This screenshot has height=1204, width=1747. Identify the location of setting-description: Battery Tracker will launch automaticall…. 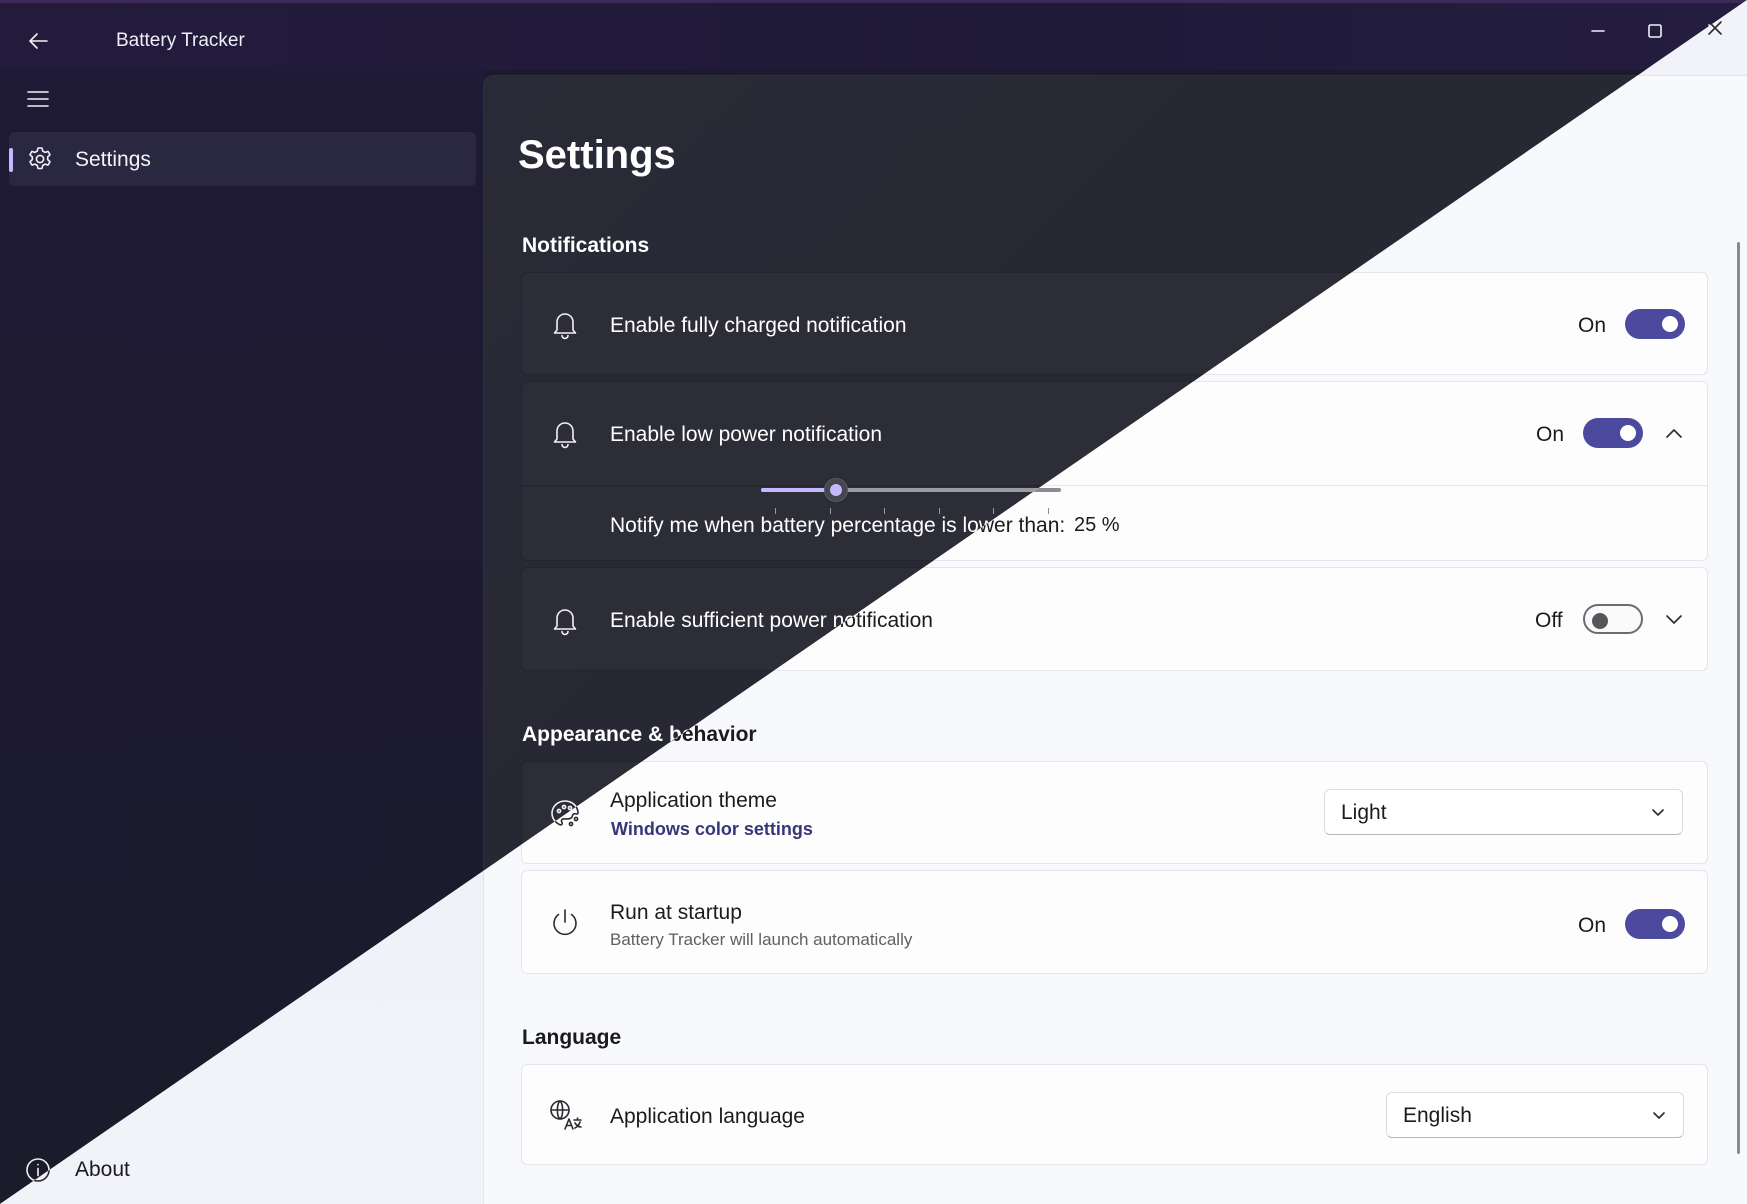
(761, 939).